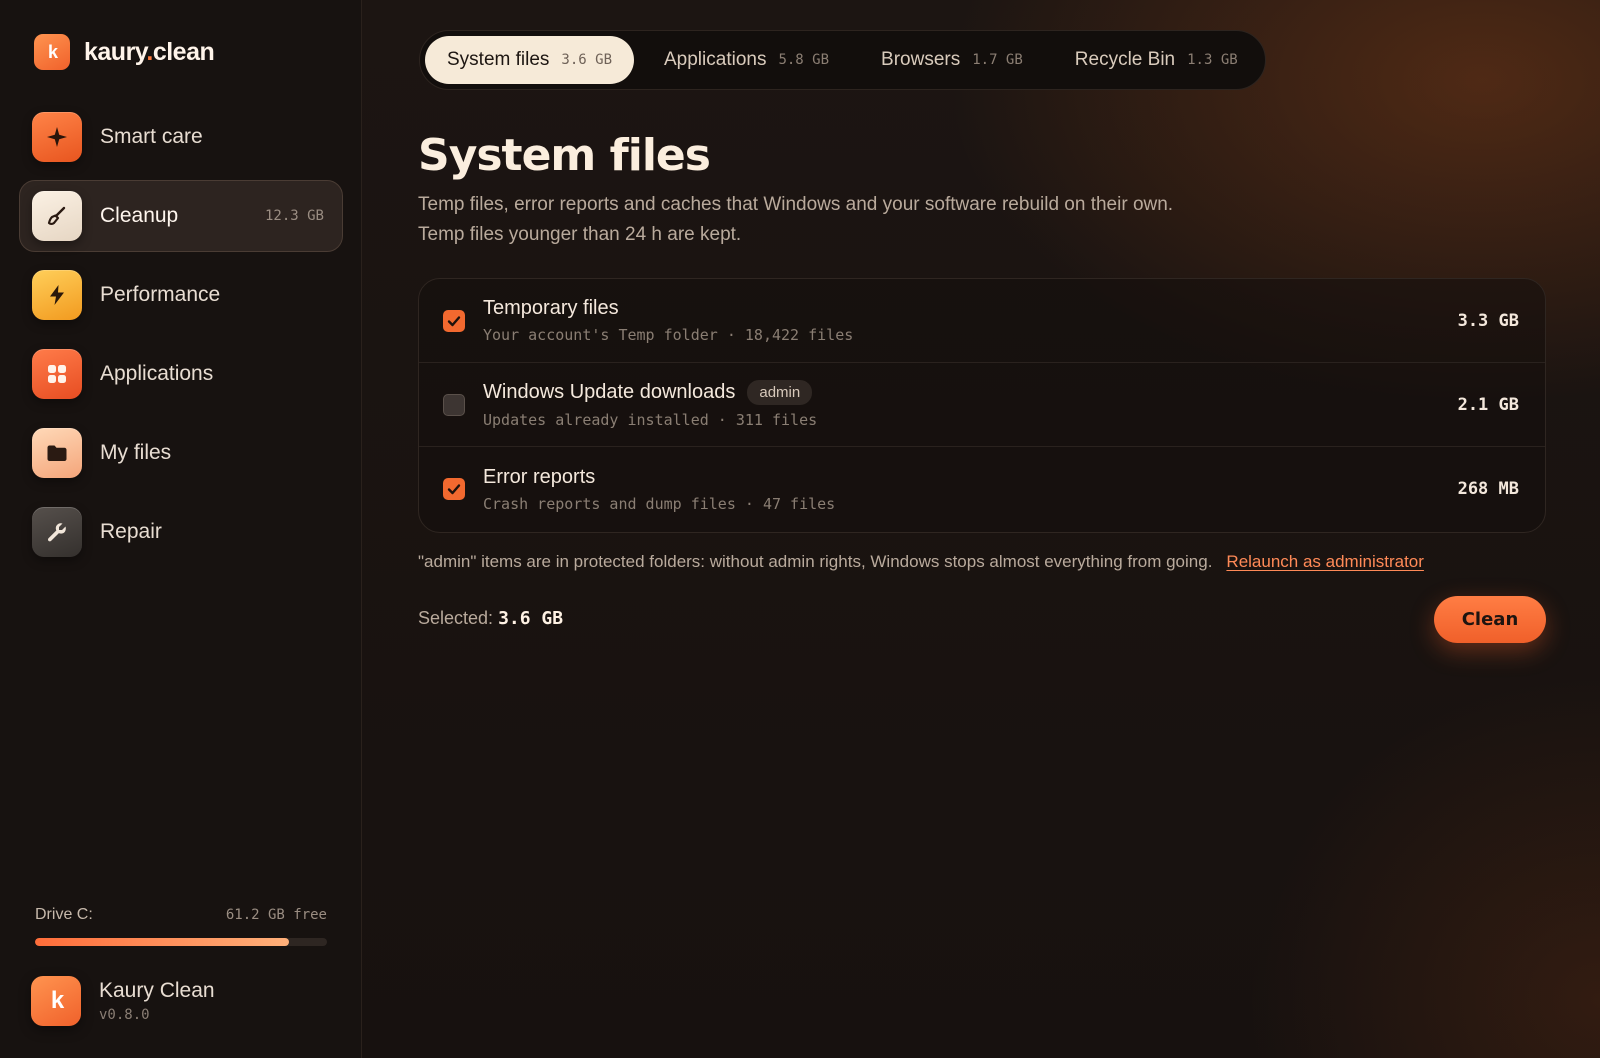  I want to click on sidebar-item-label: Applications, so click(157, 373).